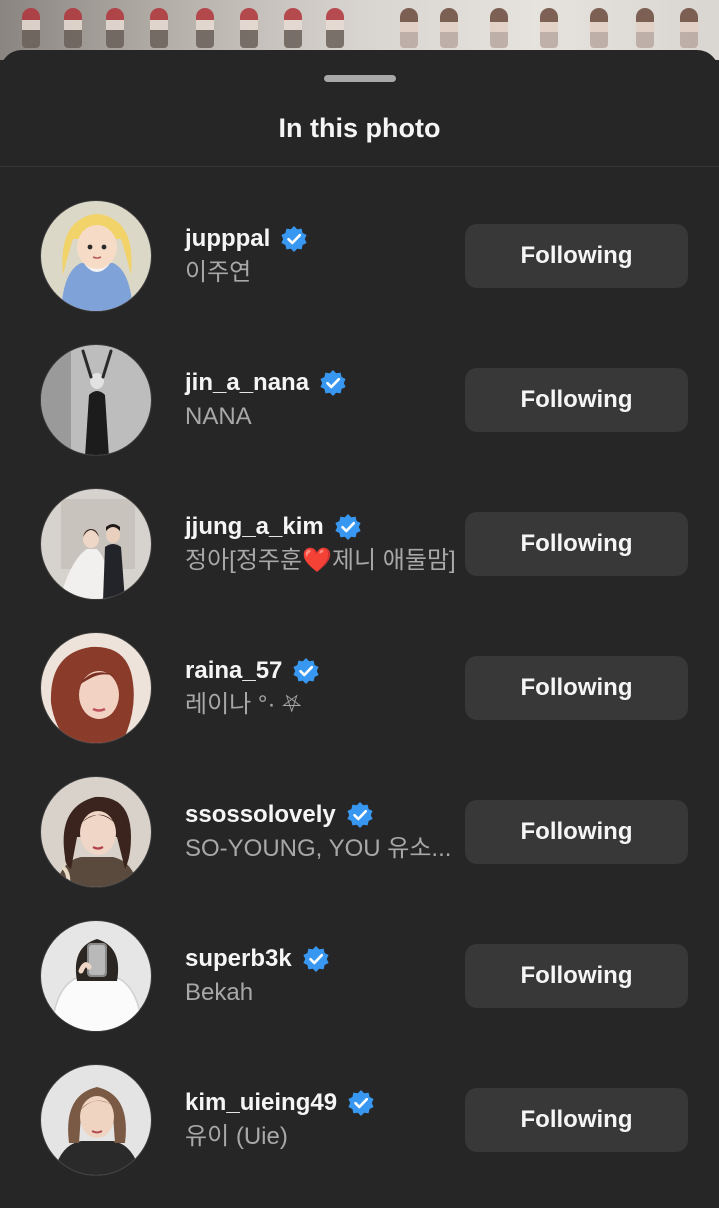 The height and width of the screenshot is (1208, 719). I want to click on list-item: kim_uieing49 유이 (Uie) Following, so click(359, 1136).